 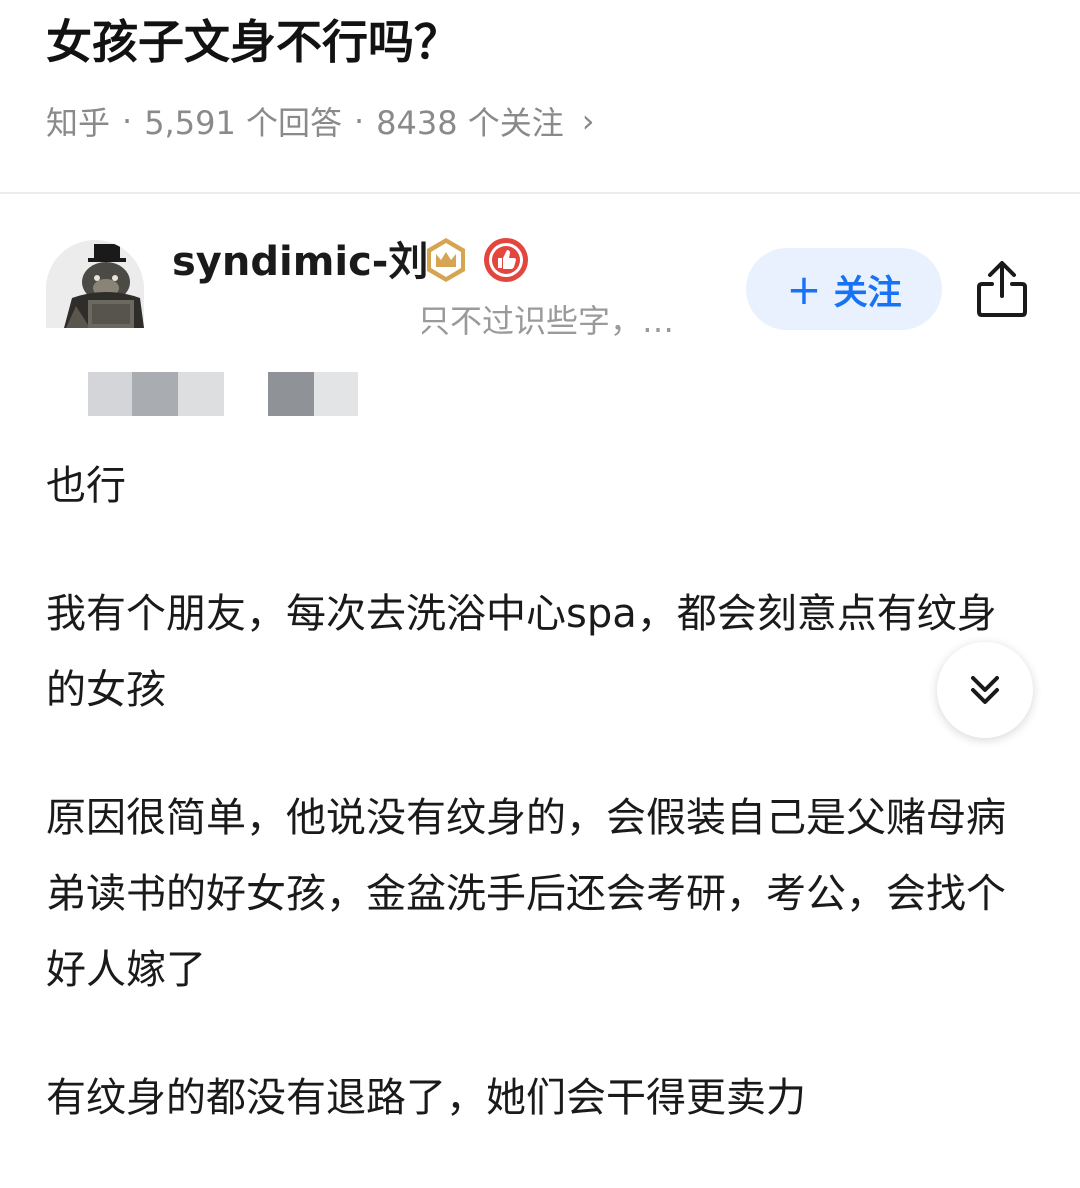 What do you see at coordinates (470, 123) in the screenshot?
I see `follower-count: 8438 个关注` at bounding box center [470, 123].